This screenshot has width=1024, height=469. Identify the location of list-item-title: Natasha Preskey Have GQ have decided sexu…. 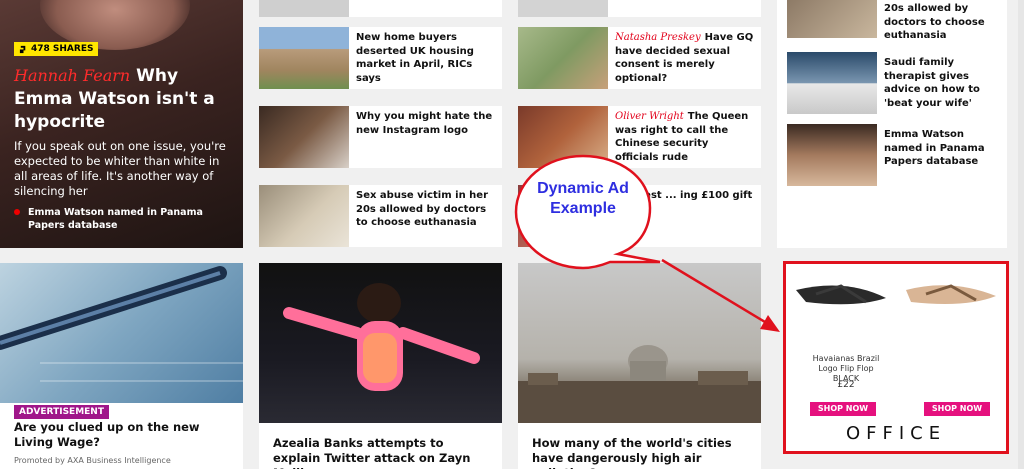
(685, 58).